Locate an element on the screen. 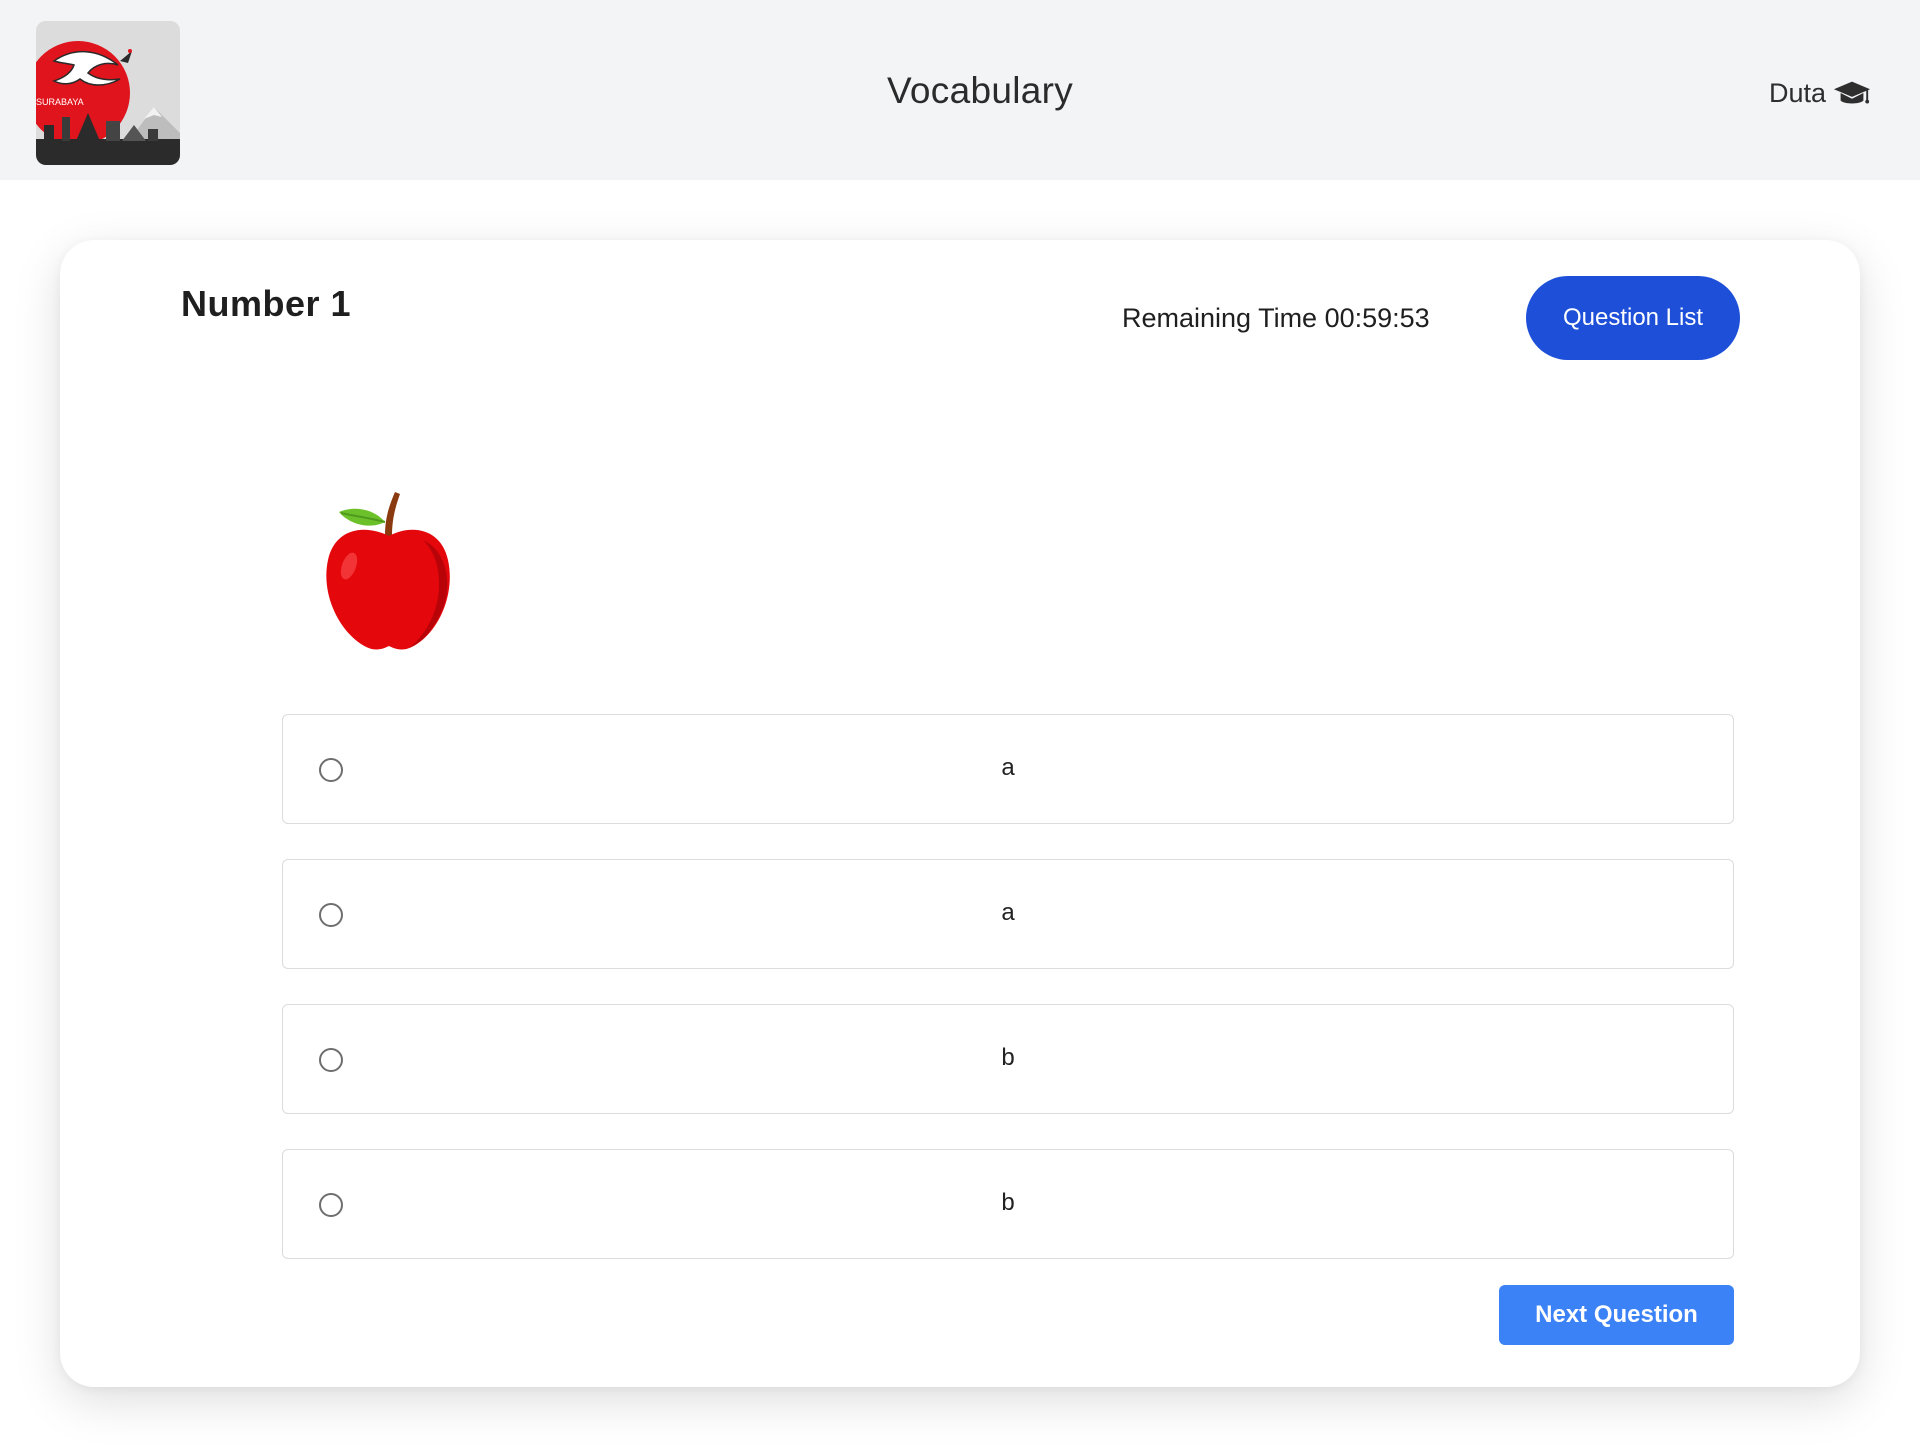 The width and height of the screenshot is (1920, 1447). apple-image is located at coordinates (387, 572).